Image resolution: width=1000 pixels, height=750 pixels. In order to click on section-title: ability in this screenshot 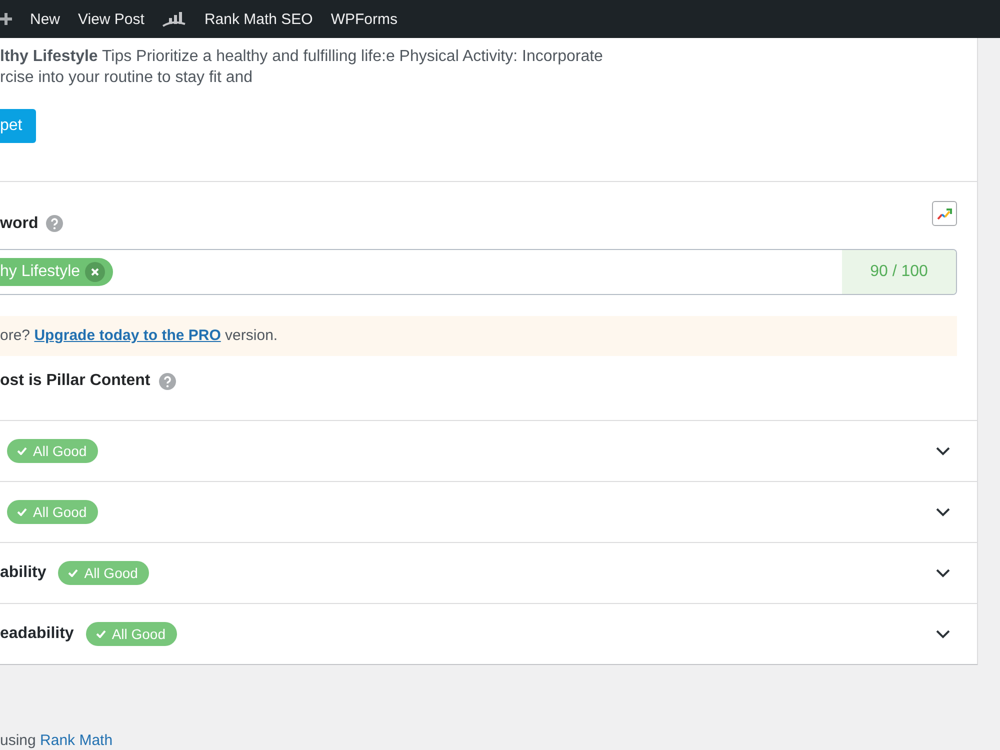, I will do `click(23, 573)`.